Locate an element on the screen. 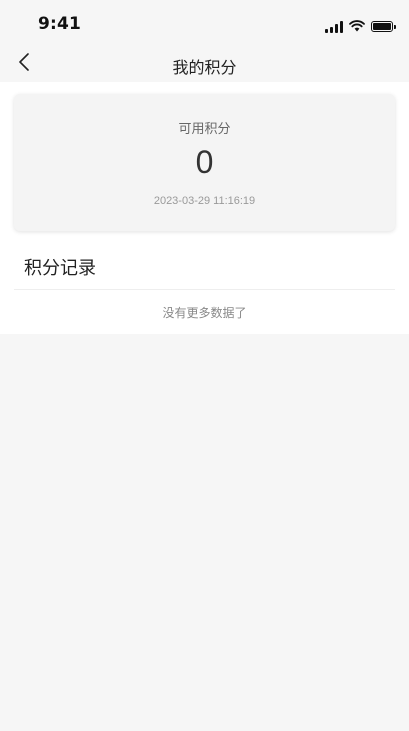 This screenshot has height=731, width=409. status-icons is located at coordinates (360, 26).